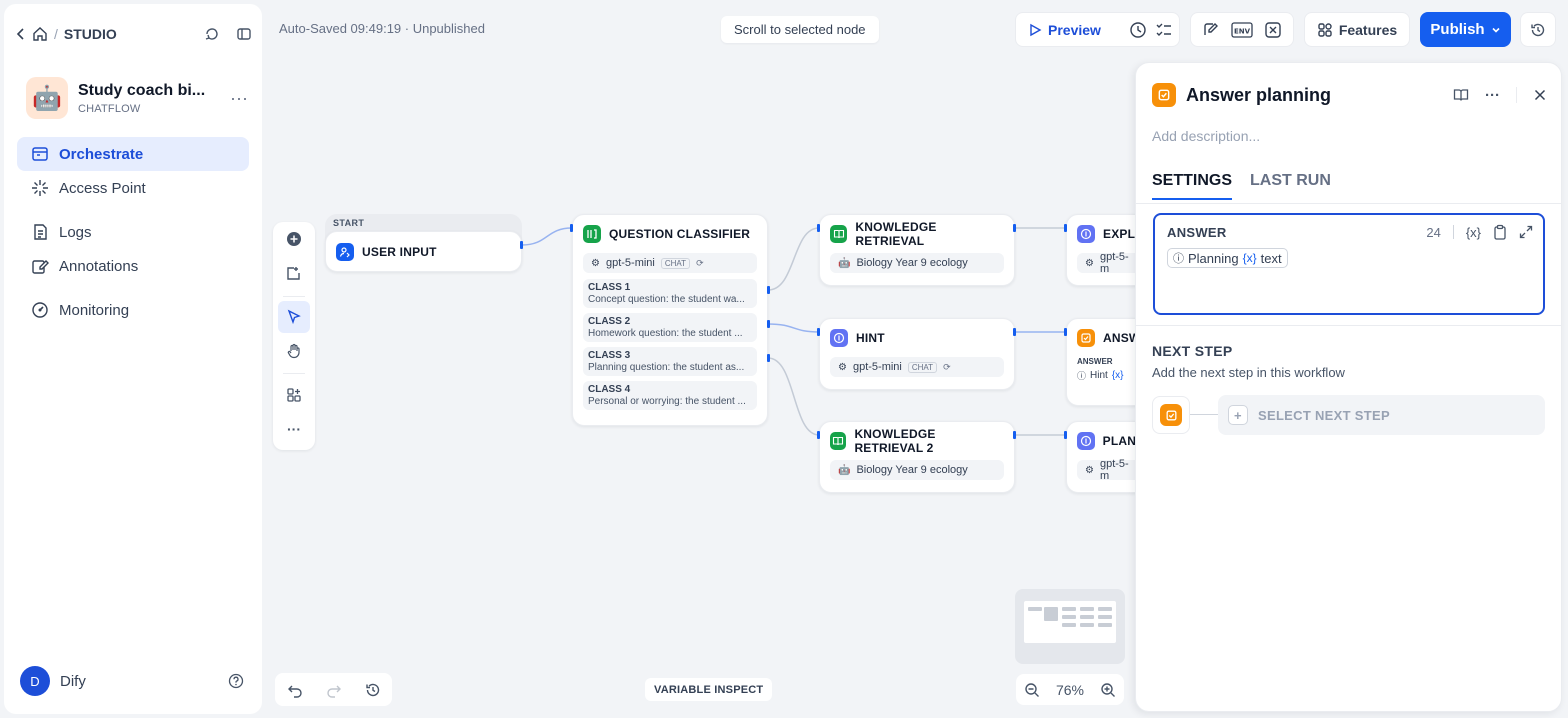  What do you see at coordinates (1032, 690) in the screenshot?
I see `zoom-out-icon` at bounding box center [1032, 690].